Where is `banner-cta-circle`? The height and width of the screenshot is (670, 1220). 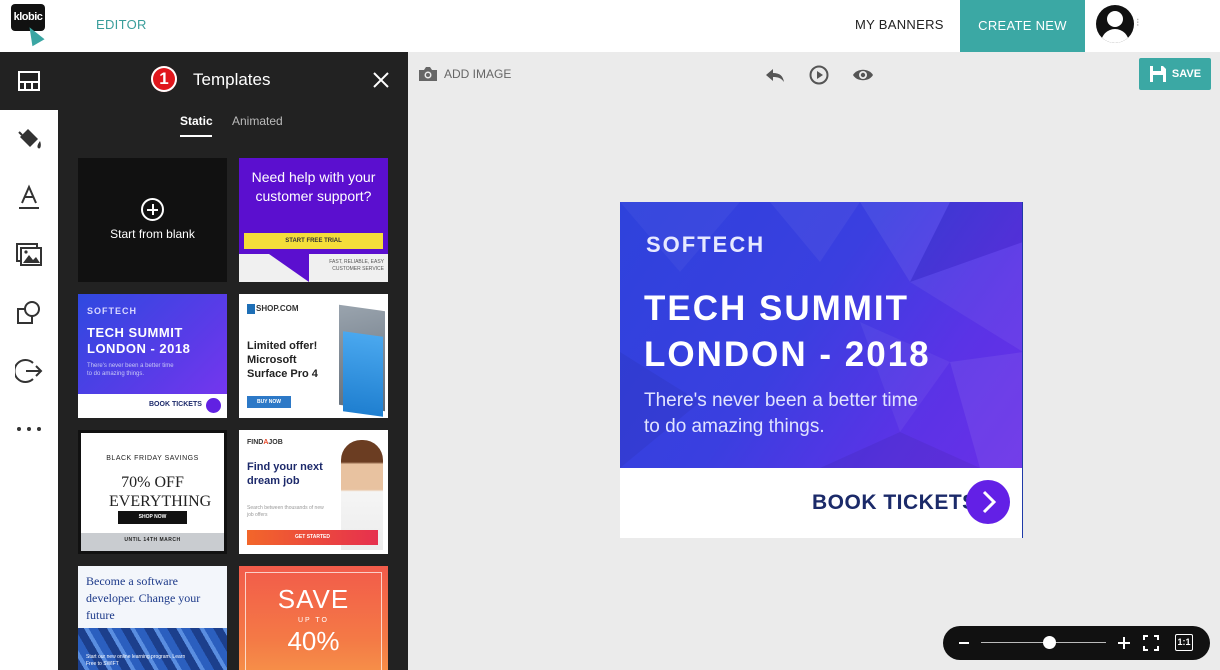
banner-cta-circle is located at coordinates (988, 502).